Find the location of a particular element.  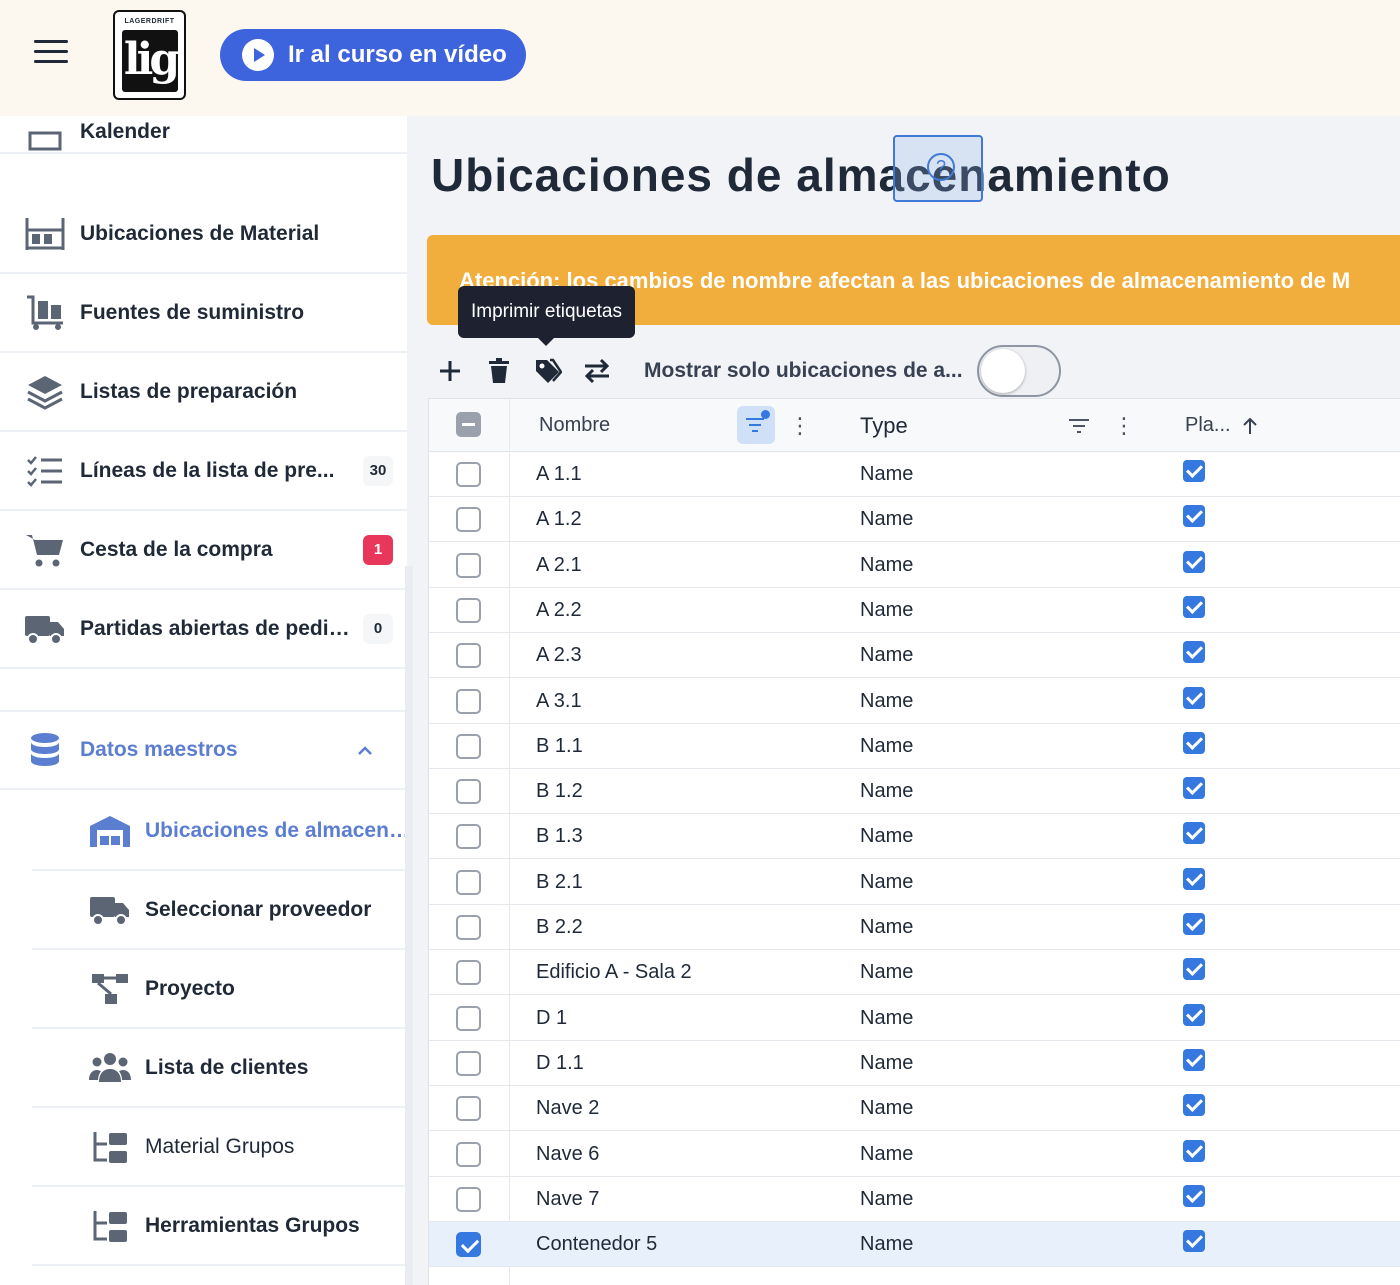

table-row: A 1.1 Name is located at coordinates (914, 474).